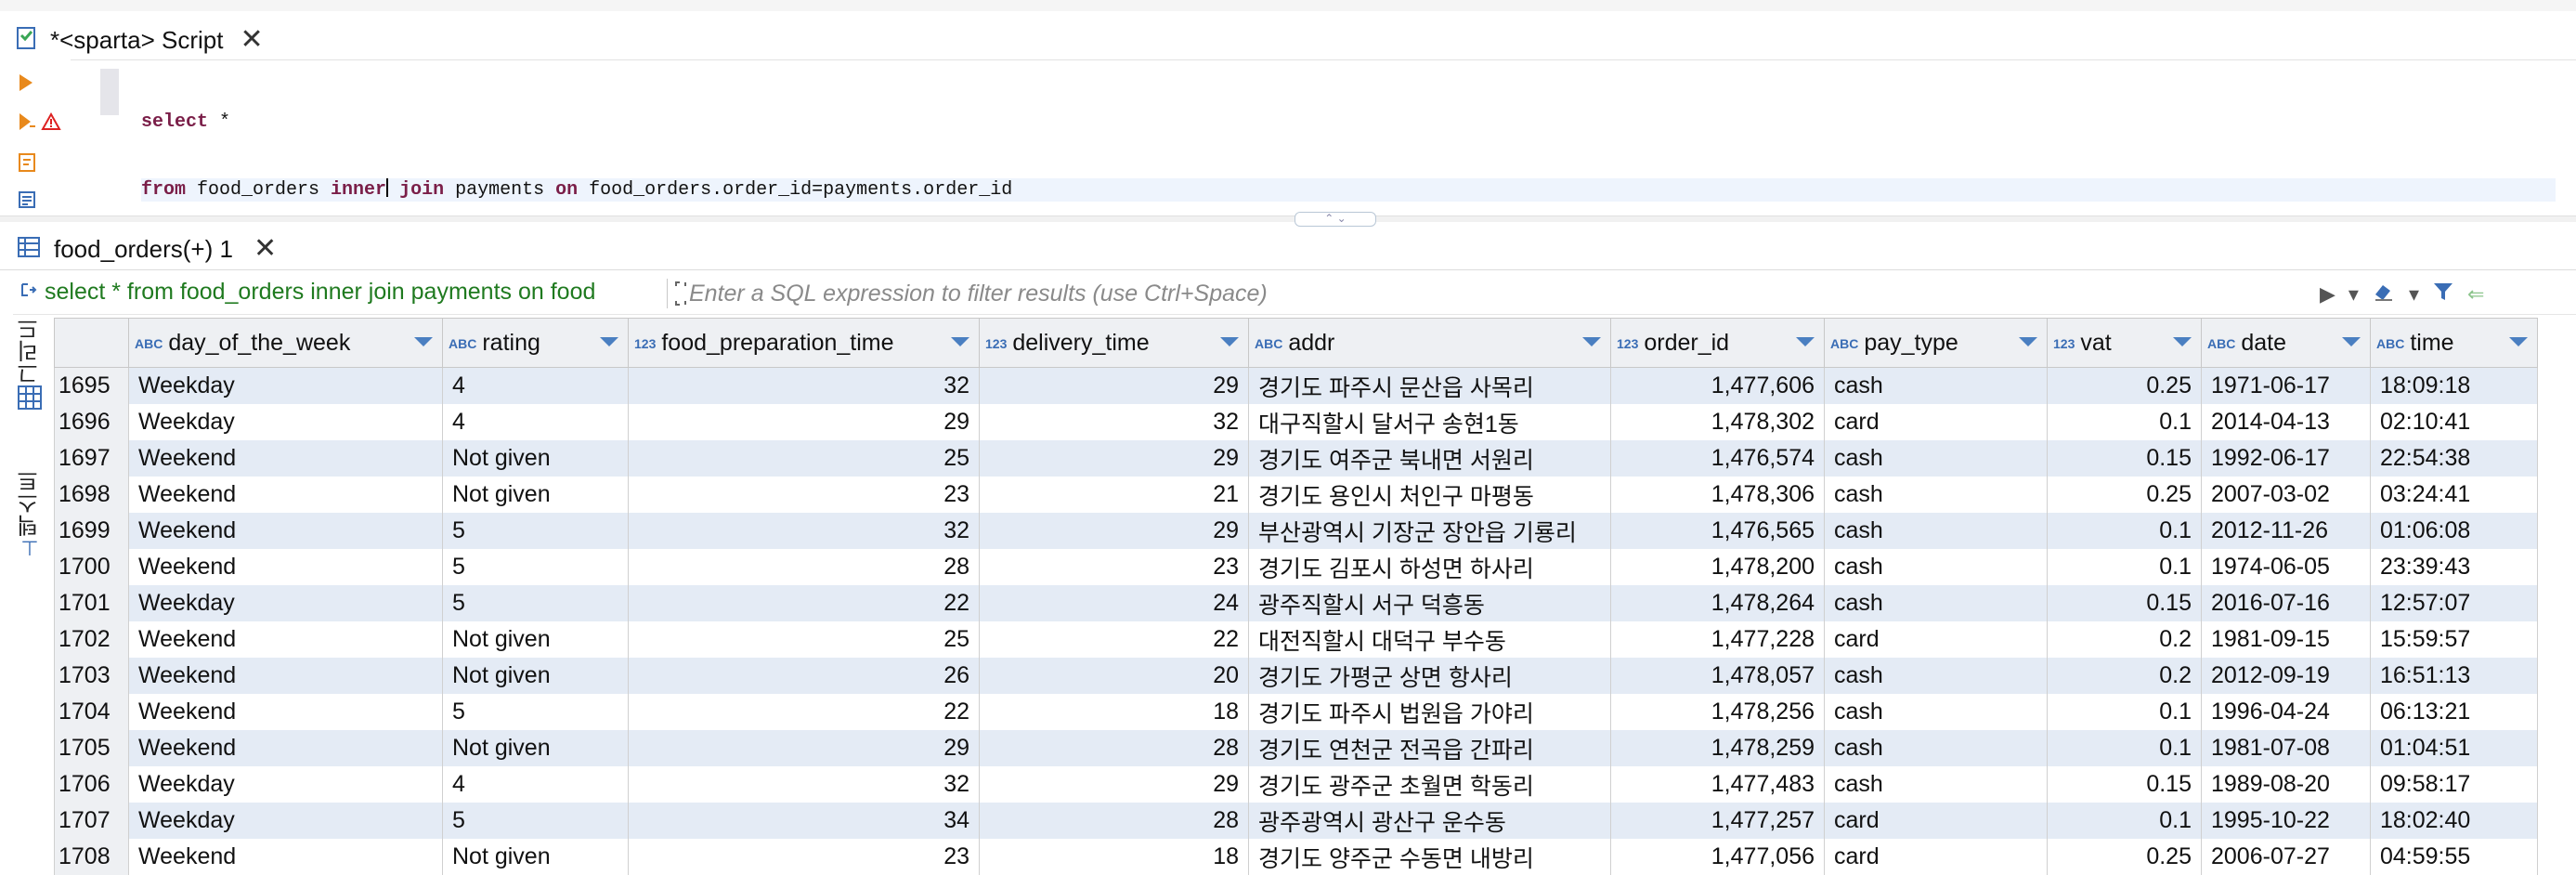 This screenshot has height=875, width=2576. What do you see at coordinates (804, 639) in the screenshot?
I see `table-cell: 25` at bounding box center [804, 639].